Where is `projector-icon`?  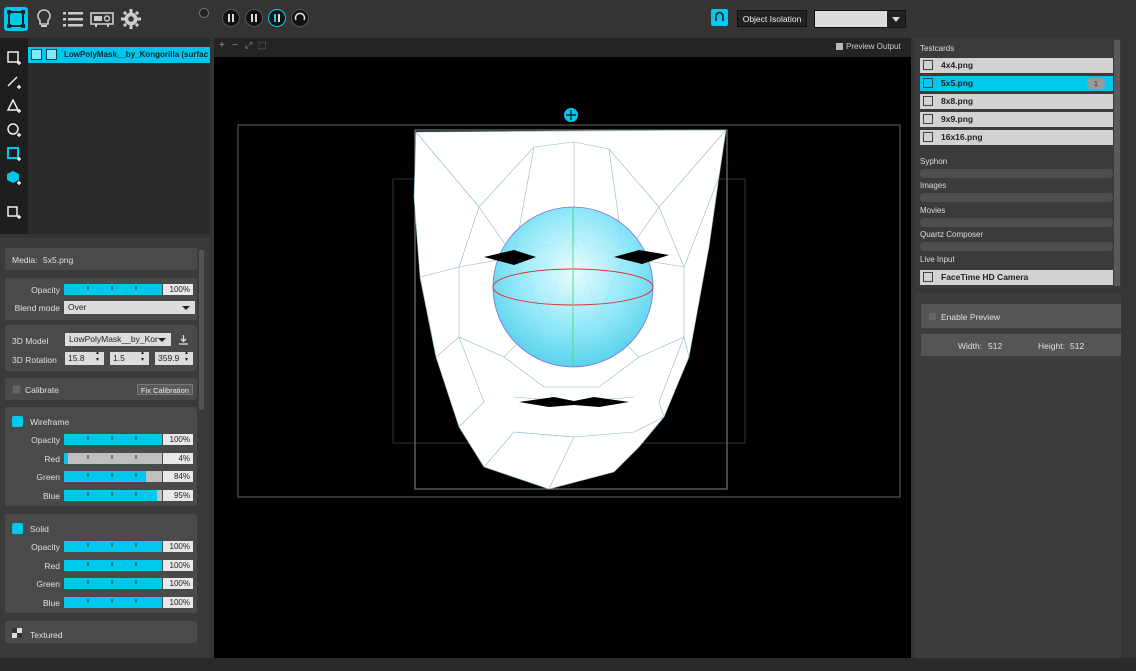
projector-icon is located at coordinates (102, 19).